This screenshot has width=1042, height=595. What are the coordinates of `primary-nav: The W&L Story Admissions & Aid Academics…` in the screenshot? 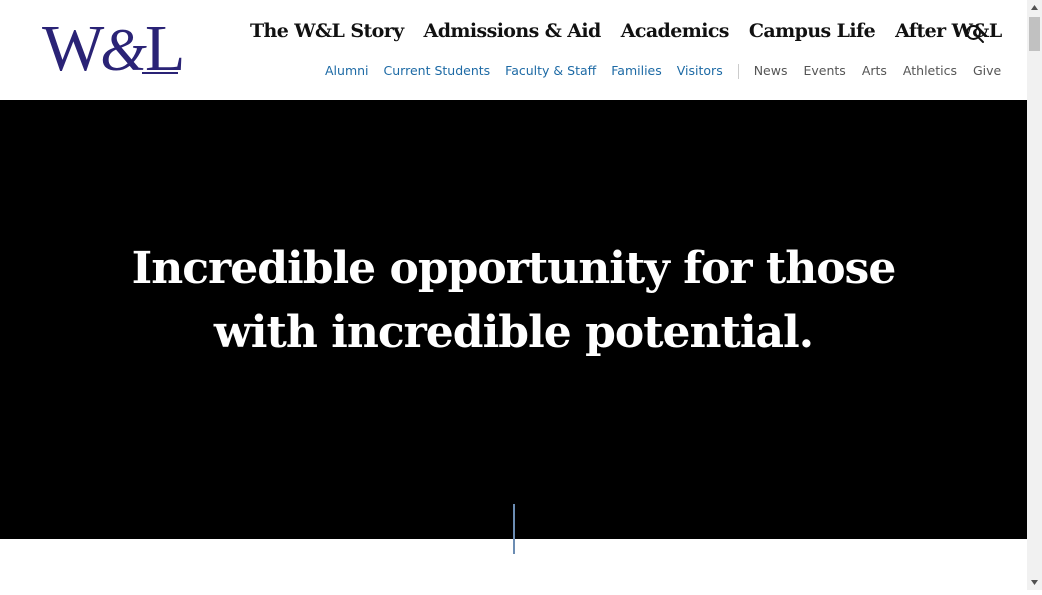 It's located at (636, 31).